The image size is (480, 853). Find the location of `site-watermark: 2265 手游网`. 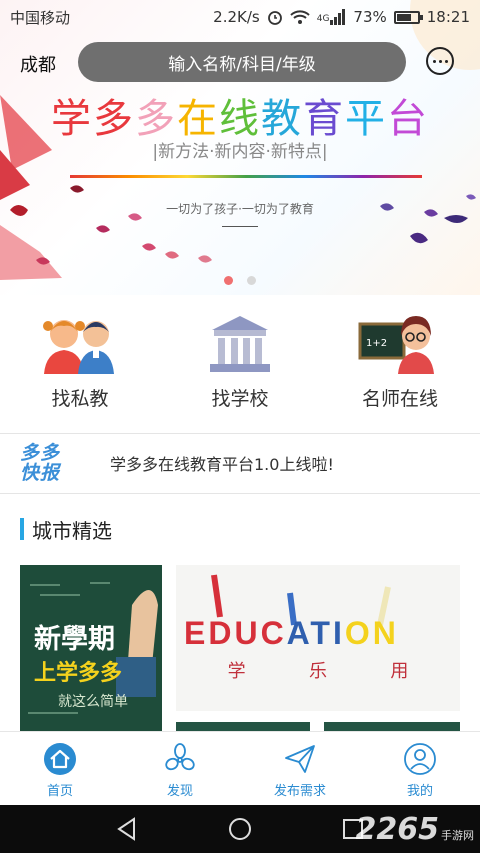

site-watermark: 2265 手游网 is located at coordinates (415, 829).